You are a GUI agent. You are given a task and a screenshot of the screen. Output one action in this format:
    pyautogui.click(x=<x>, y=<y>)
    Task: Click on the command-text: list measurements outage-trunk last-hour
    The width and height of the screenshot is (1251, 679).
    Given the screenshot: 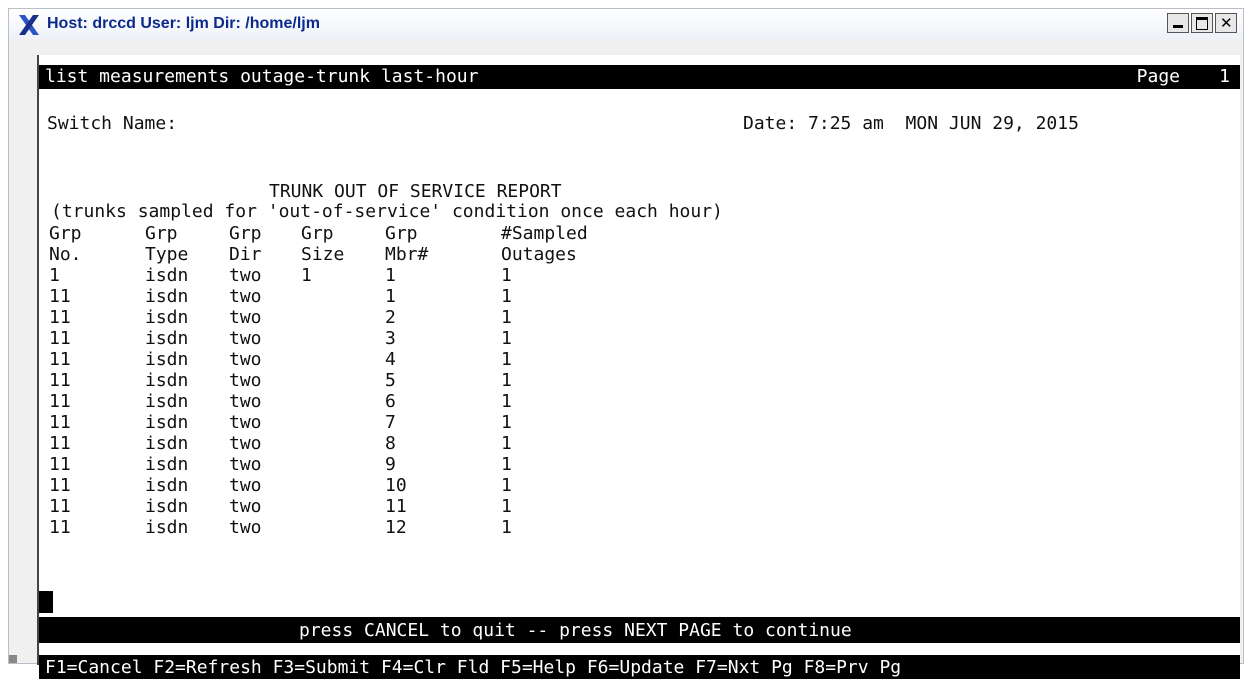 What is the action you would take?
    pyautogui.click(x=262, y=76)
    